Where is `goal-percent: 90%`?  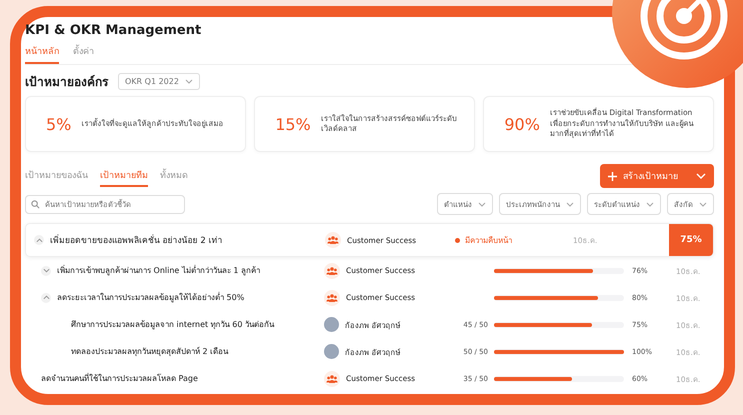 goal-percent: 90% is located at coordinates (522, 124).